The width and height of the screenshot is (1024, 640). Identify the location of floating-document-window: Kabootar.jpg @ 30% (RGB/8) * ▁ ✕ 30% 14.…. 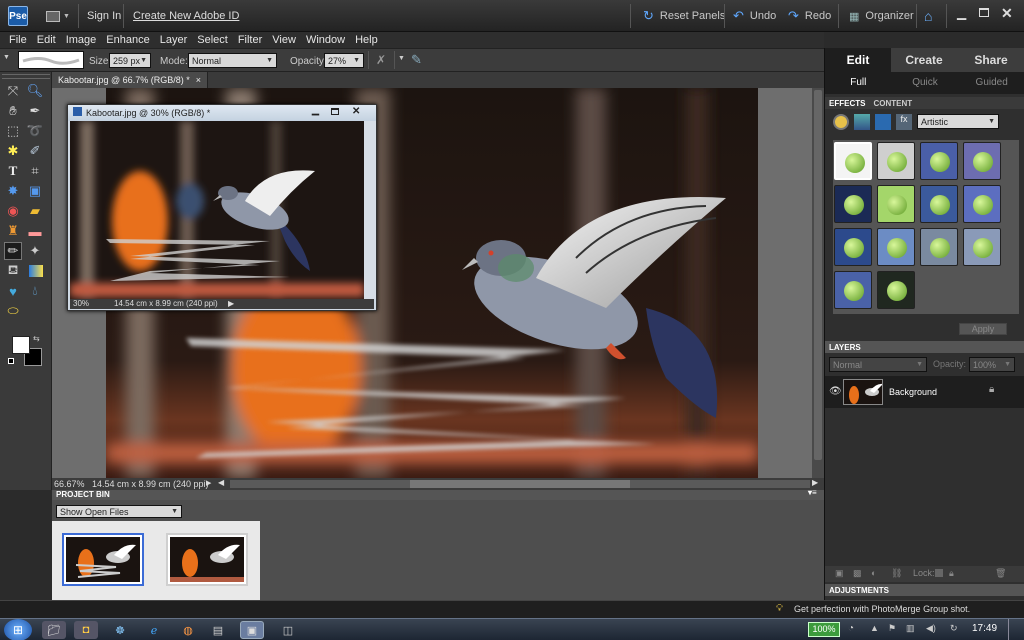
(222, 207).